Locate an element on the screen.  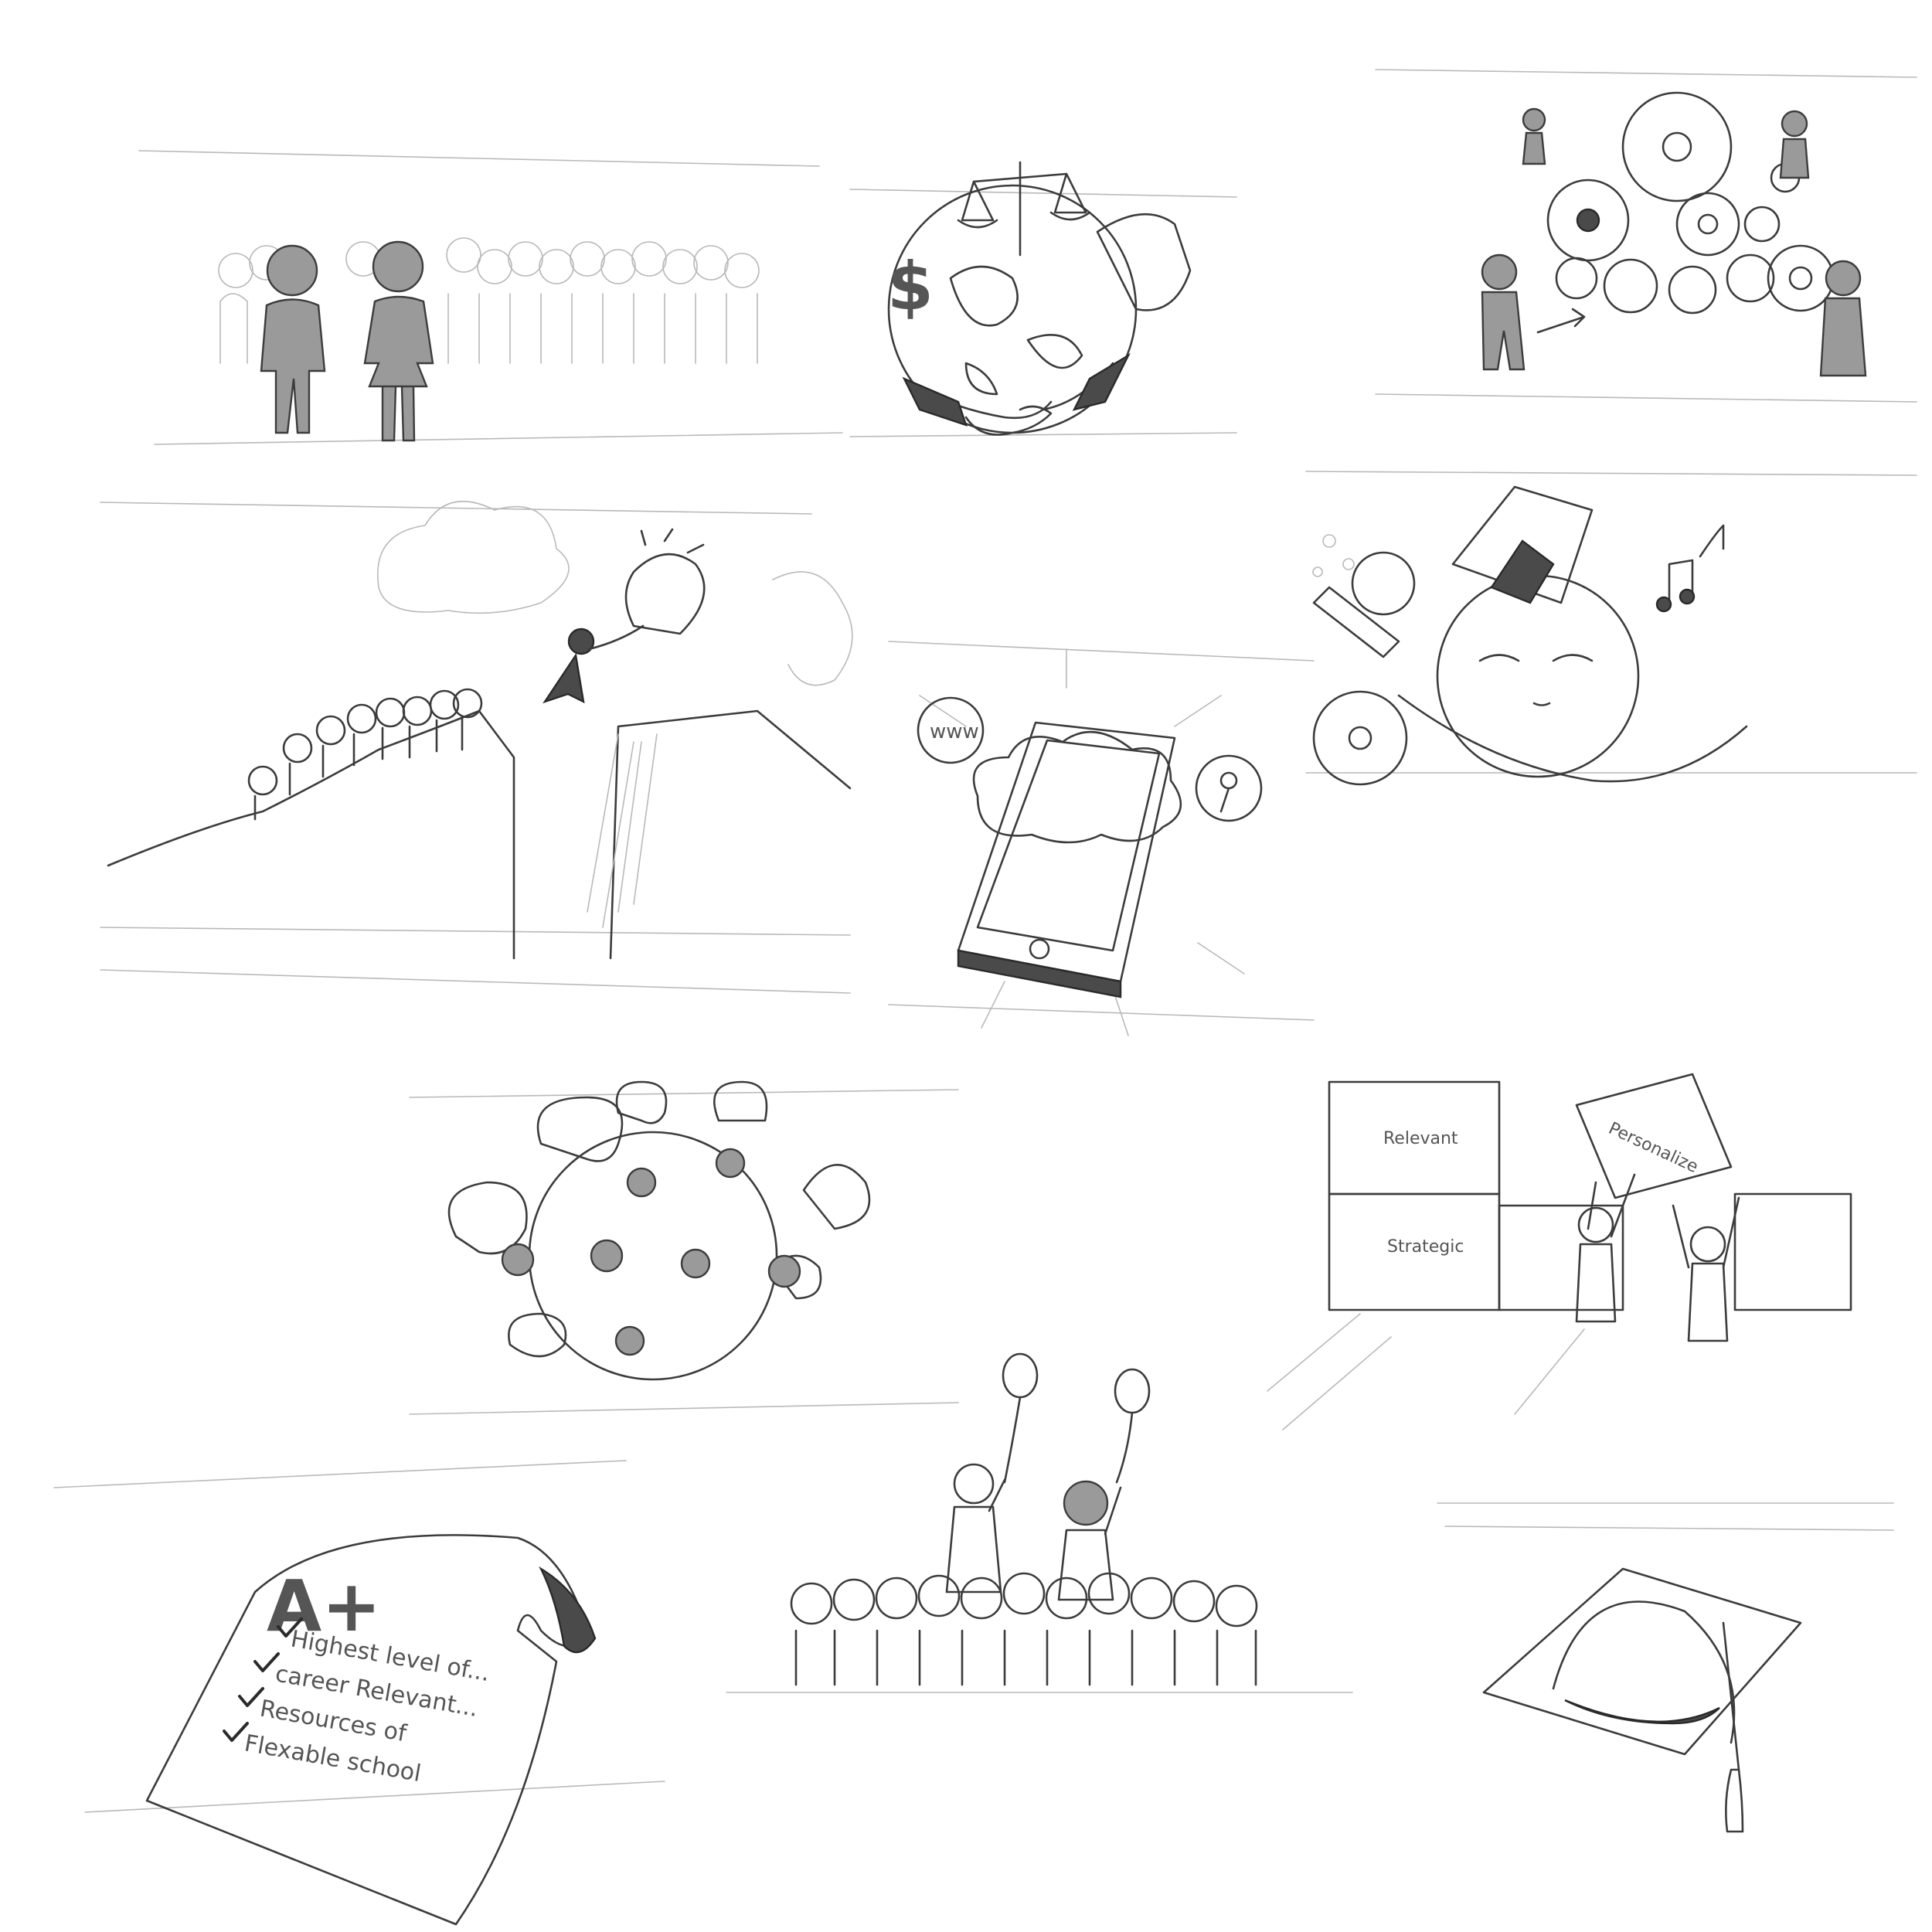
music-note-icon is located at coordinates (1690, 568).